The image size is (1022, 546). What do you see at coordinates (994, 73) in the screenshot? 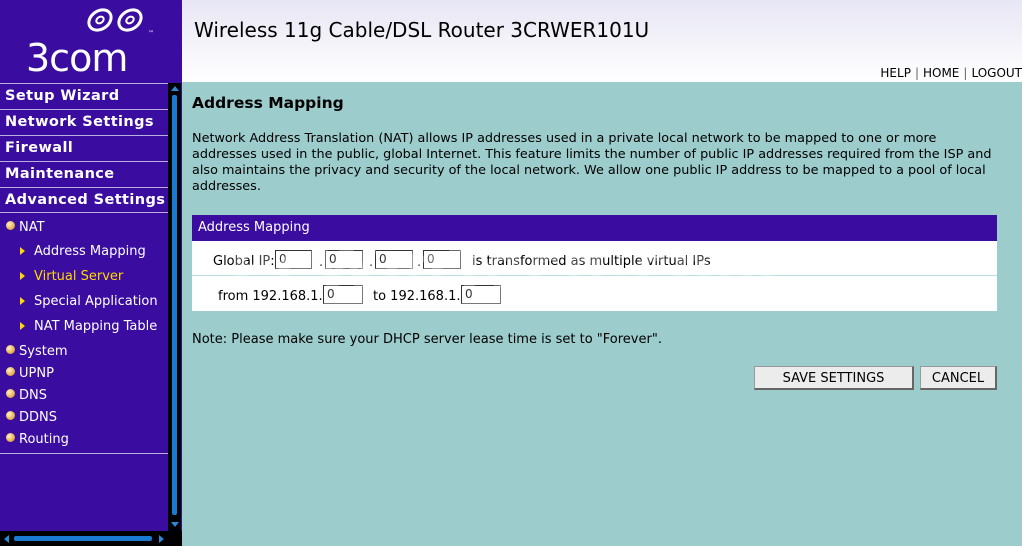
I see `logout-link: LOGOUT` at bounding box center [994, 73].